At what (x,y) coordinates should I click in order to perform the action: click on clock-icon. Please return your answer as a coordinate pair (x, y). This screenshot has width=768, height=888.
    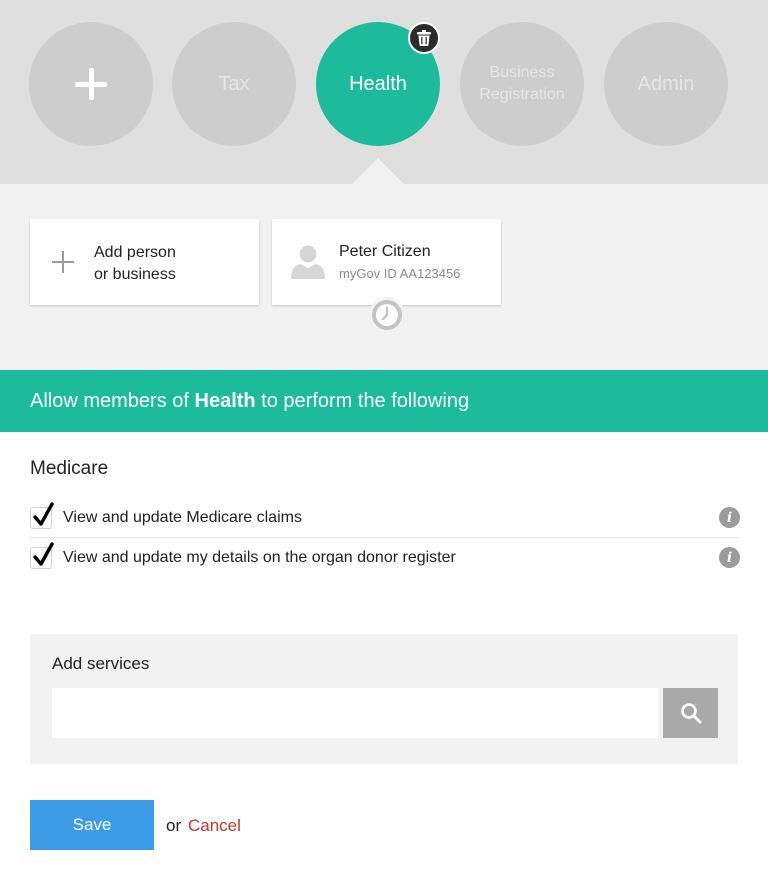
    Looking at the image, I should click on (387, 315).